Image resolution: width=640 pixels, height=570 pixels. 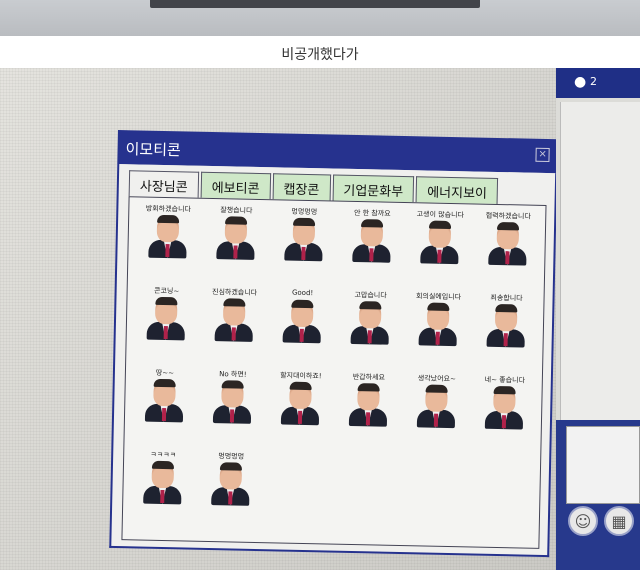 What do you see at coordinates (436, 379) in the screenshot?
I see `emoticon-label: 생각났어요~` at bounding box center [436, 379].